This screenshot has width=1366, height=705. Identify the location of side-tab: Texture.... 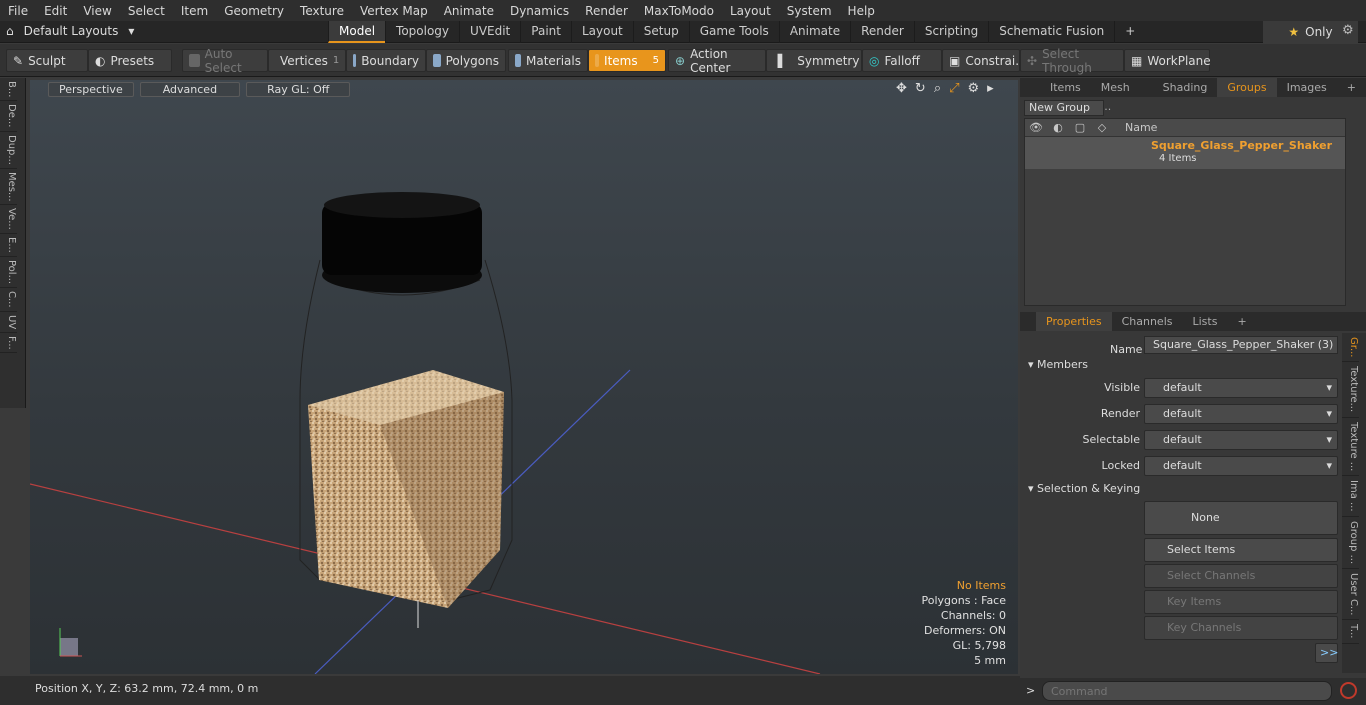
(1350, 390).